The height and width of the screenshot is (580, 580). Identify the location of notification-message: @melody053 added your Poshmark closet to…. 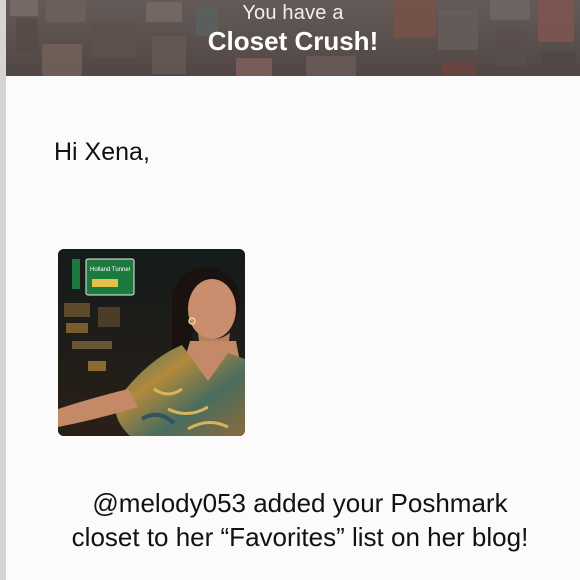
(300, 520).